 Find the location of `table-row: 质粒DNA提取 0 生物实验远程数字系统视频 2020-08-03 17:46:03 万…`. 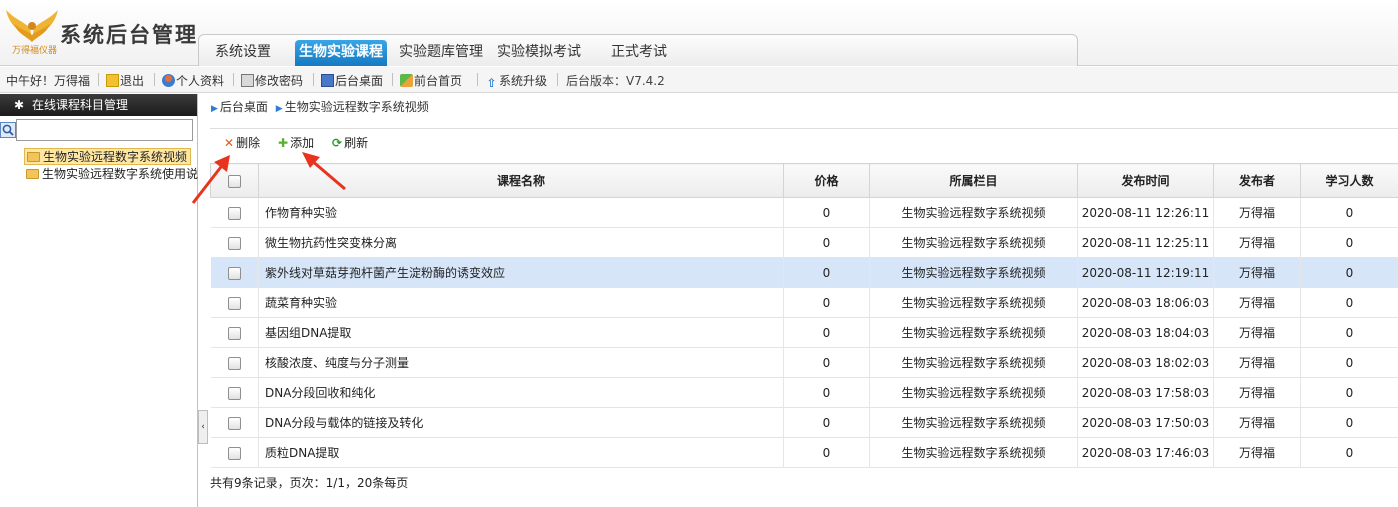

table-row: 质粒DNA提取 0 生物实验远程数字系统视频 2020-08-03 17:46:03 万… is located at coordinates (804, 452).